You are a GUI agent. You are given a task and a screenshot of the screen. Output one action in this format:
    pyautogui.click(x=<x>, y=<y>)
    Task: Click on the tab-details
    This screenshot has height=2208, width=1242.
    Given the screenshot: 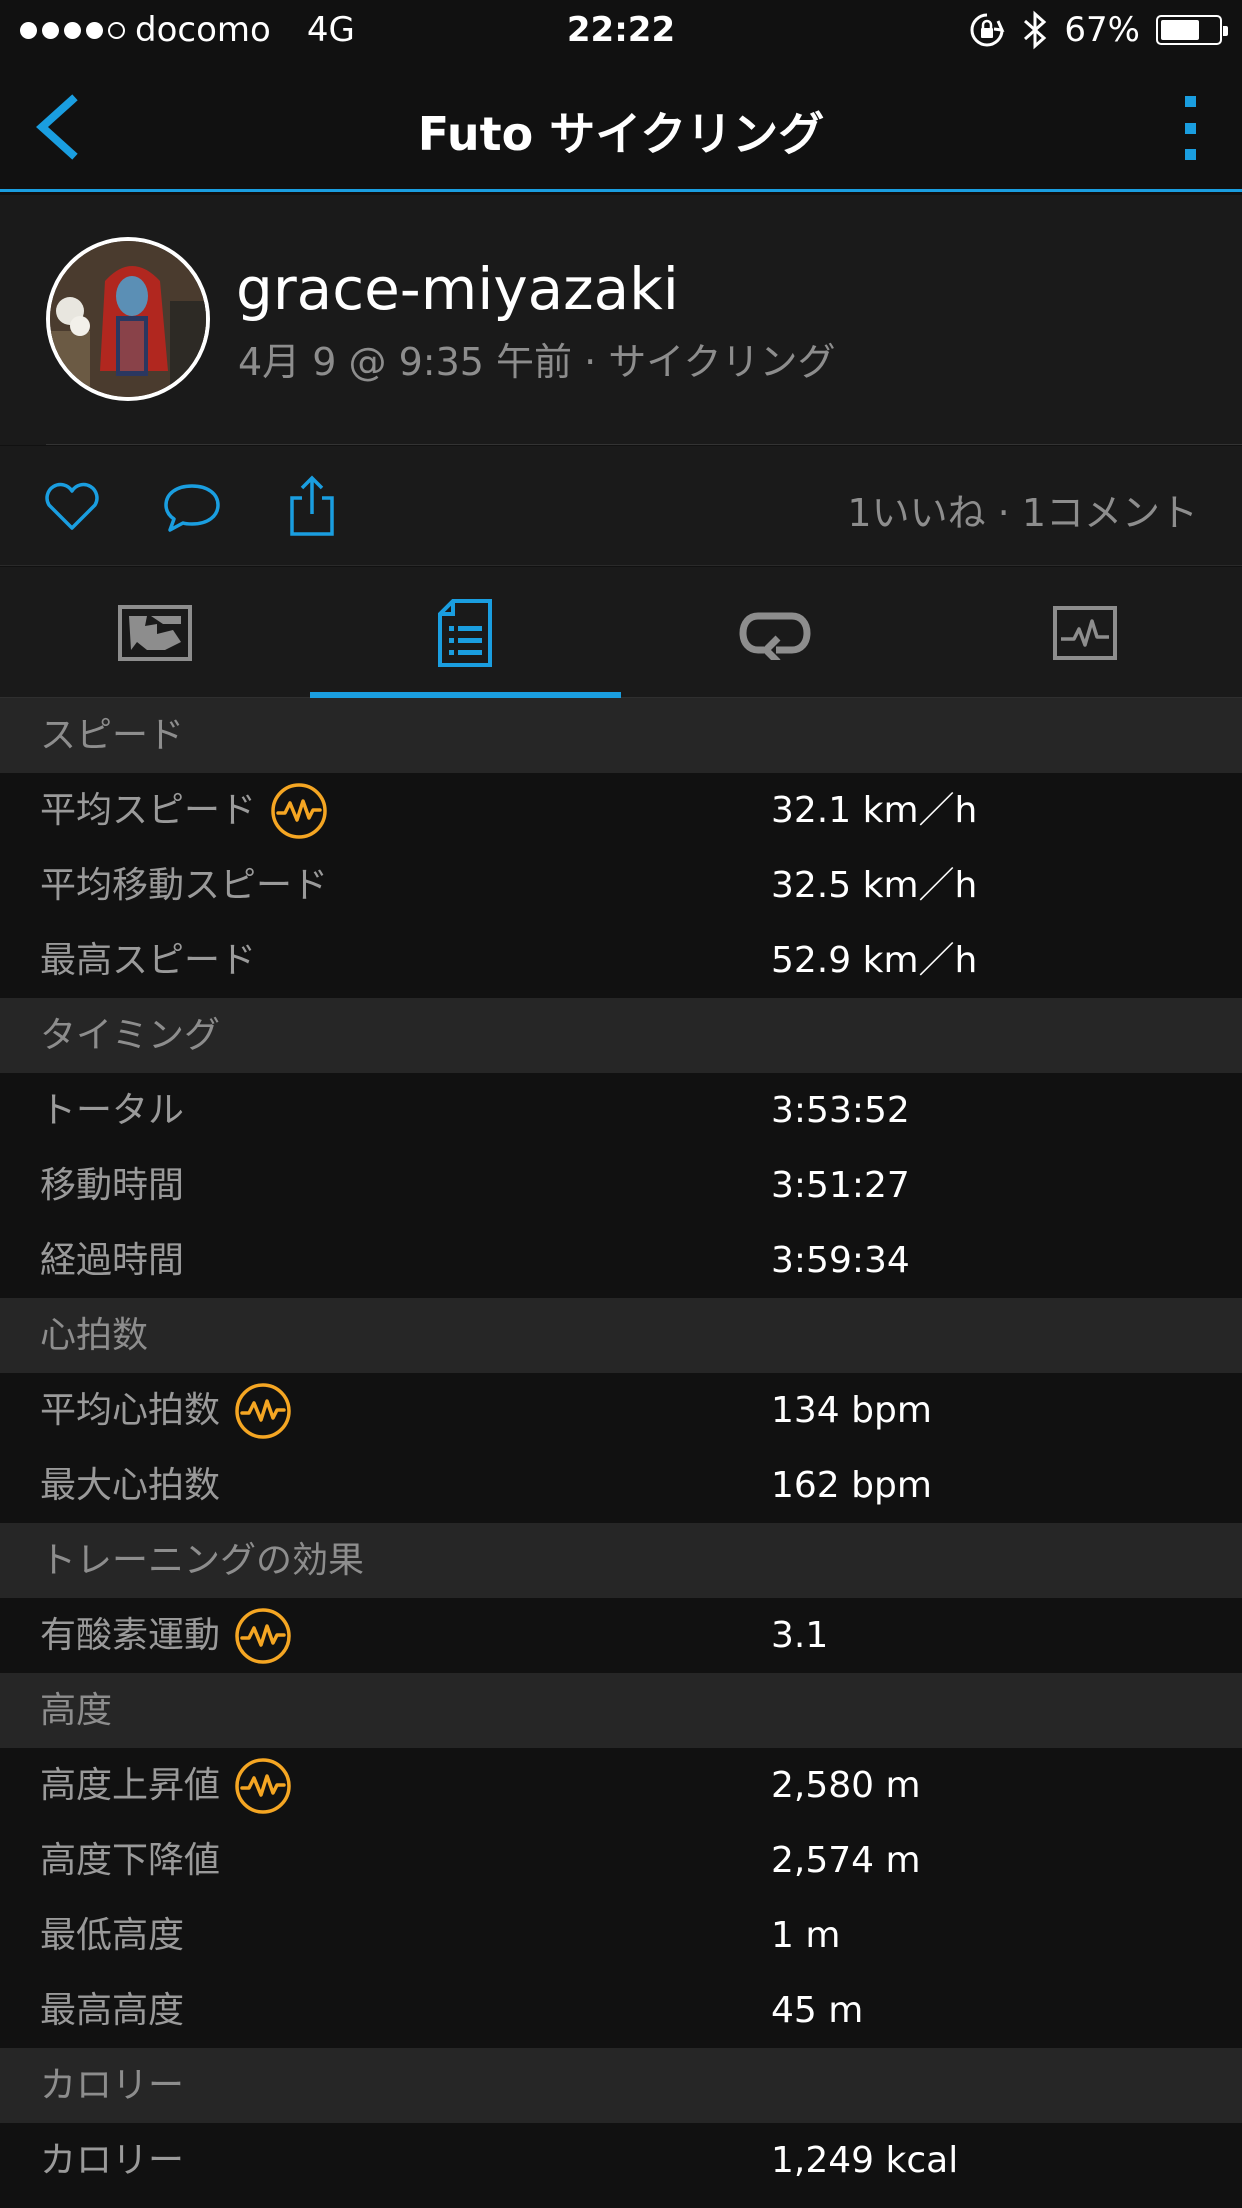 What is the action you would take?
    pyautogui.click(x=465, y=632)
    